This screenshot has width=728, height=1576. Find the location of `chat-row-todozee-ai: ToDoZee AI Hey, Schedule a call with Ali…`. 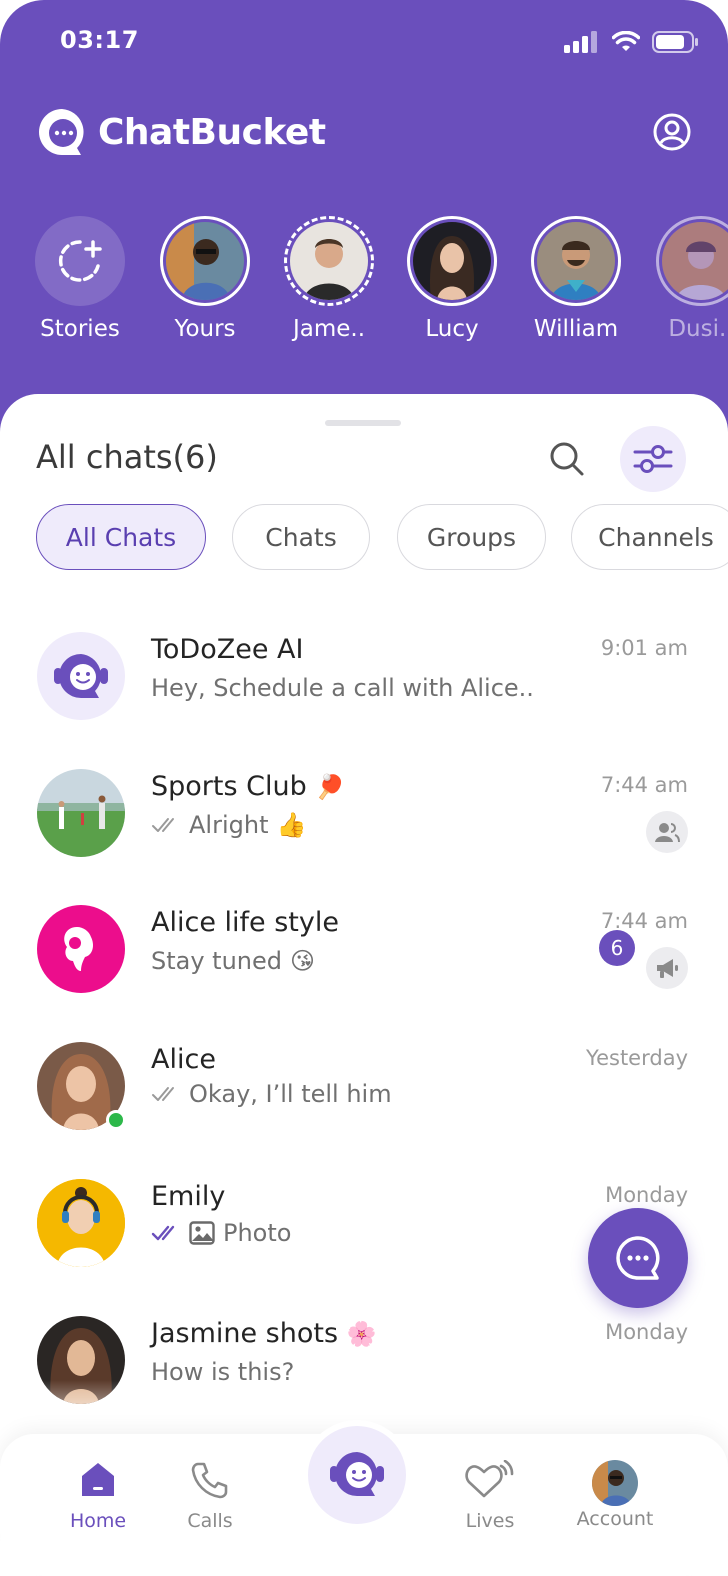

chat-row-todozee-ai: ToDoZee AI Hey, Schedule a call with Ali… is located at coordinates (364, 692).